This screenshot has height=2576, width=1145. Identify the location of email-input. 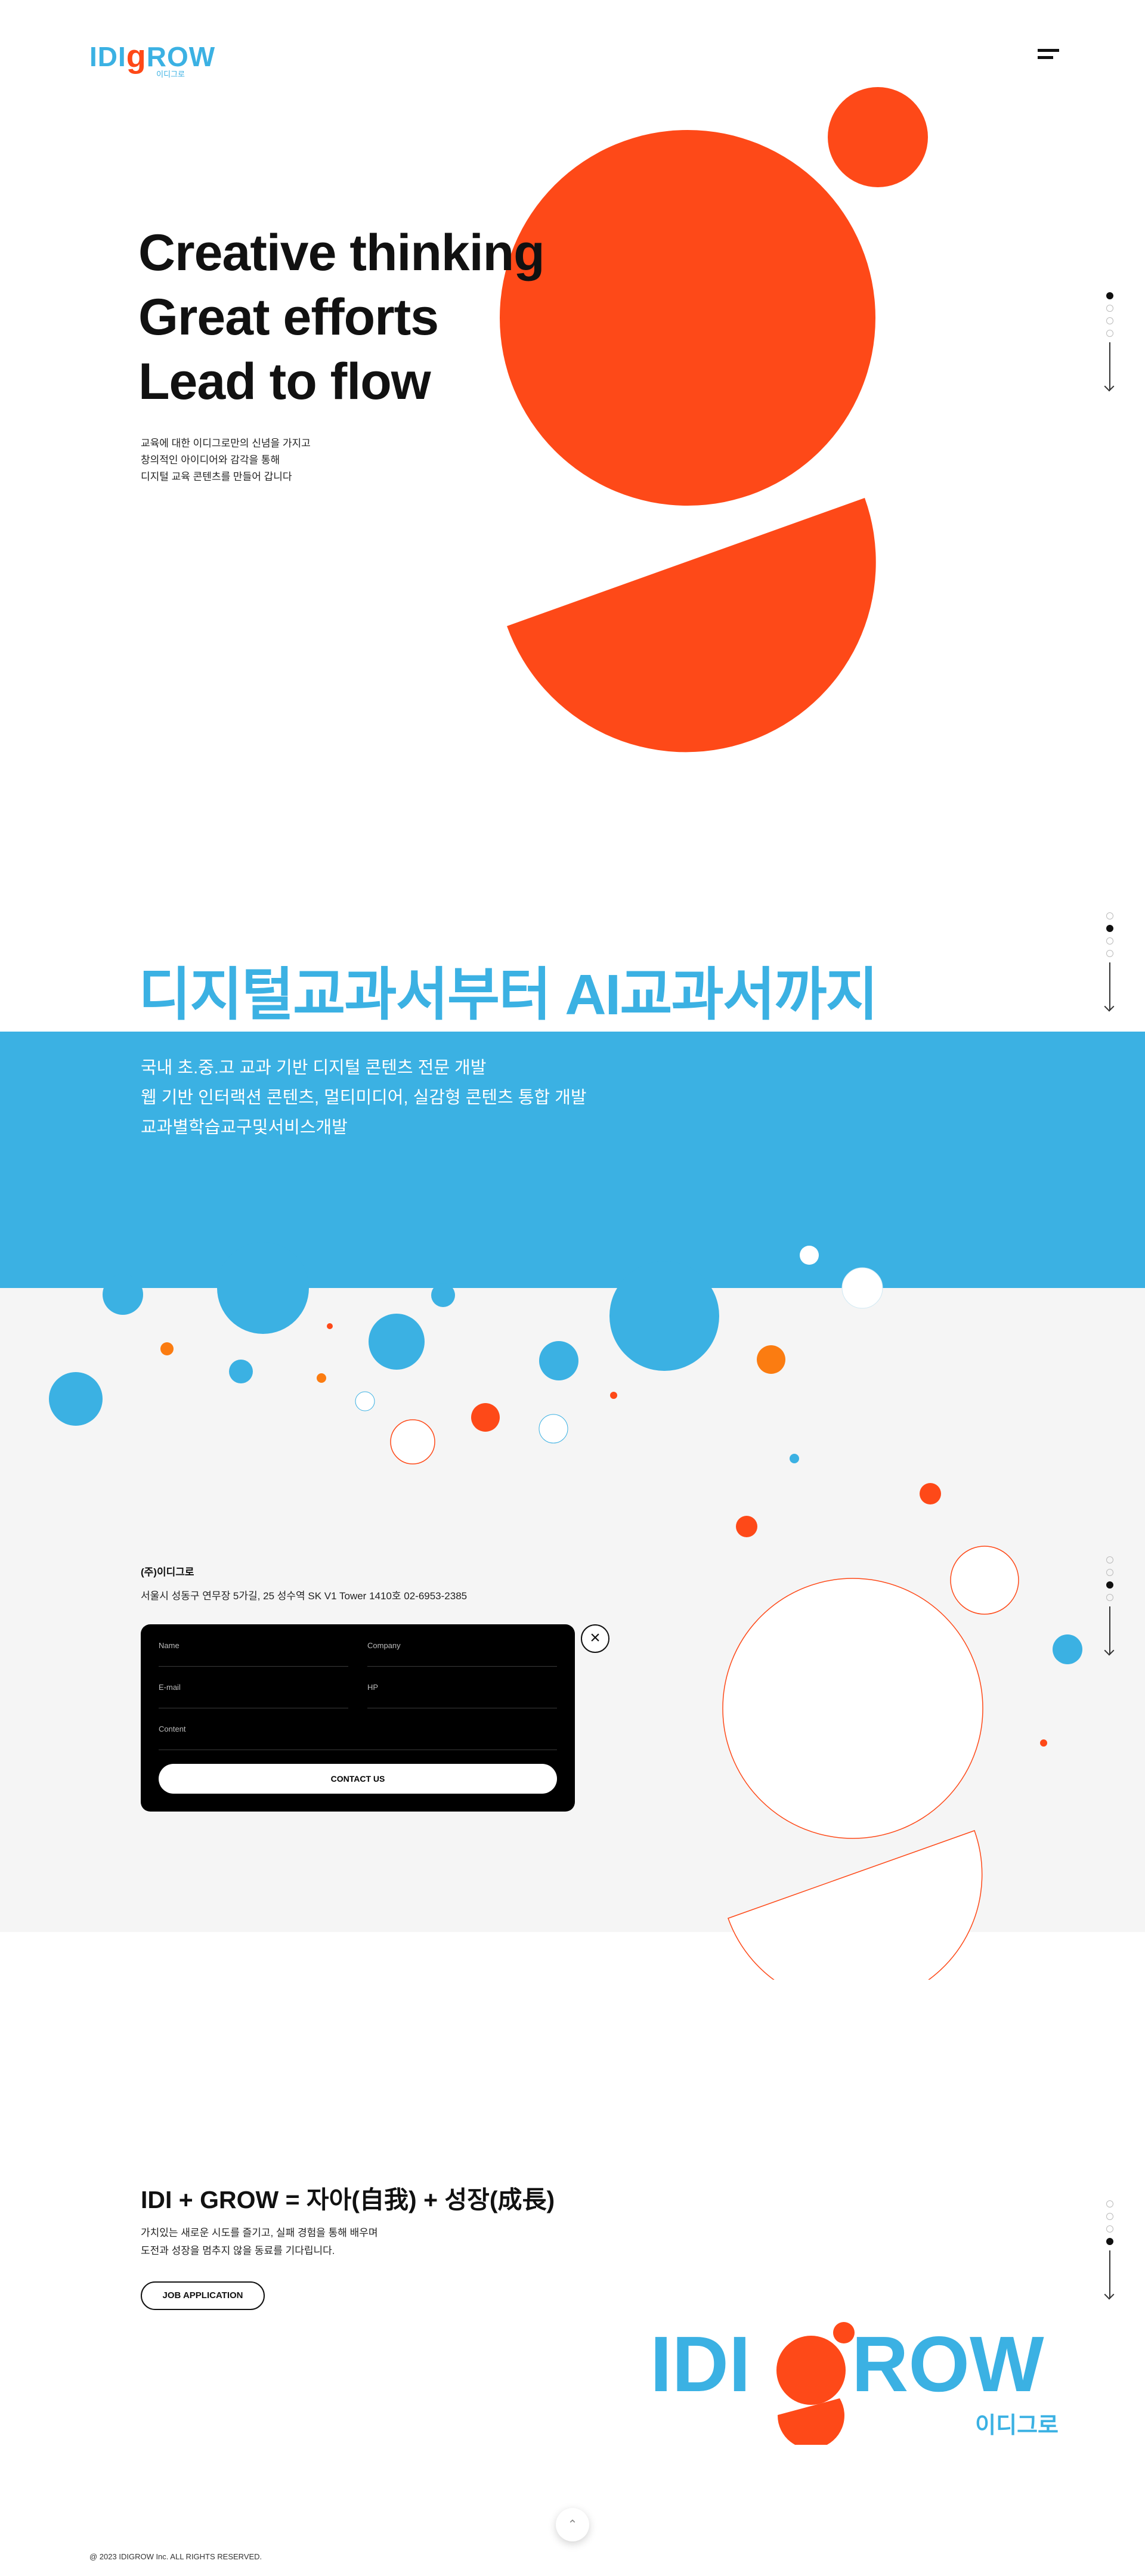
(255, 1690).